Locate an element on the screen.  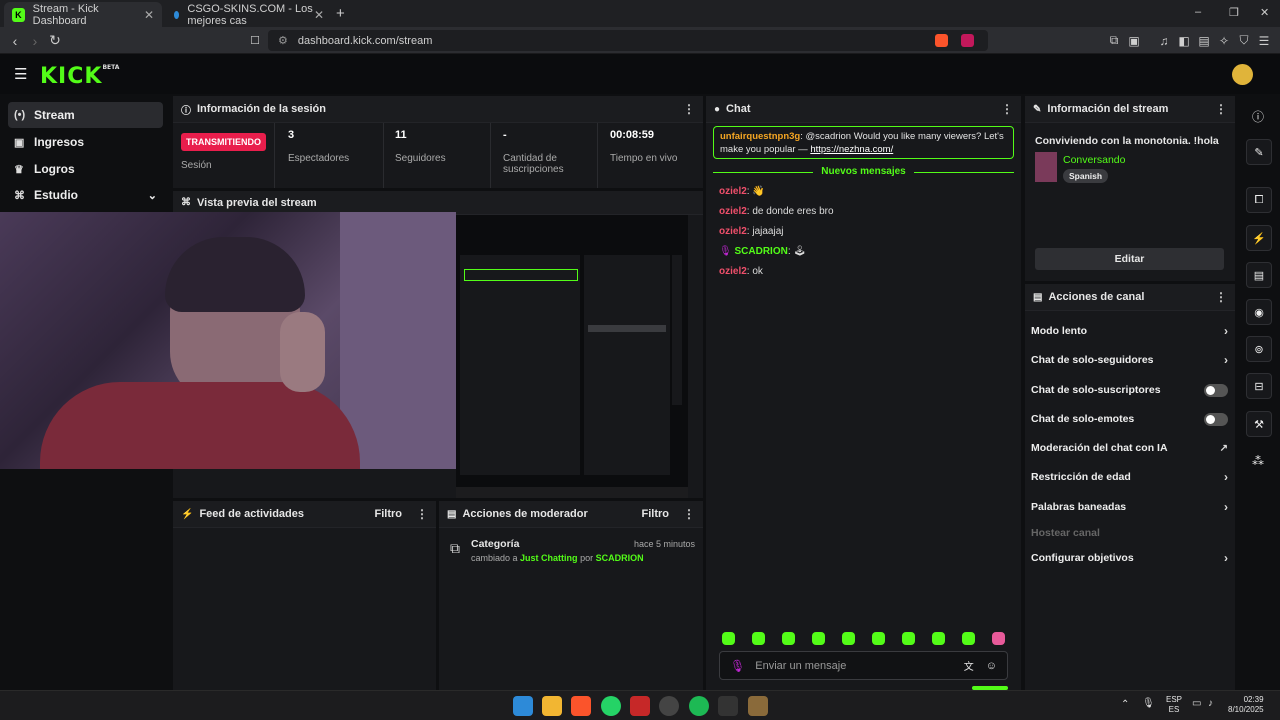
url-field: ⚙ dashboard.kick.com/stream is located at coordinates (628, 40).